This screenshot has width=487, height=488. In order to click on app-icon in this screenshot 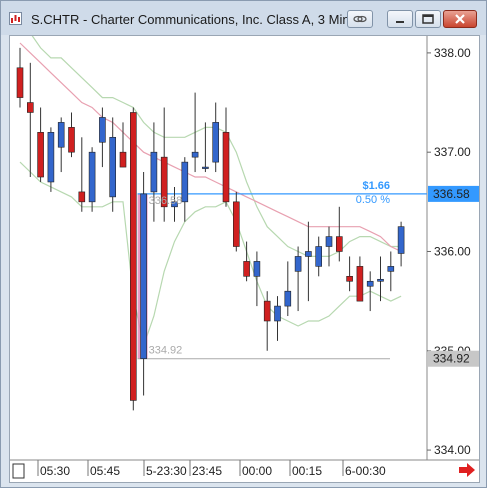, I will do `click(15, 18)`.